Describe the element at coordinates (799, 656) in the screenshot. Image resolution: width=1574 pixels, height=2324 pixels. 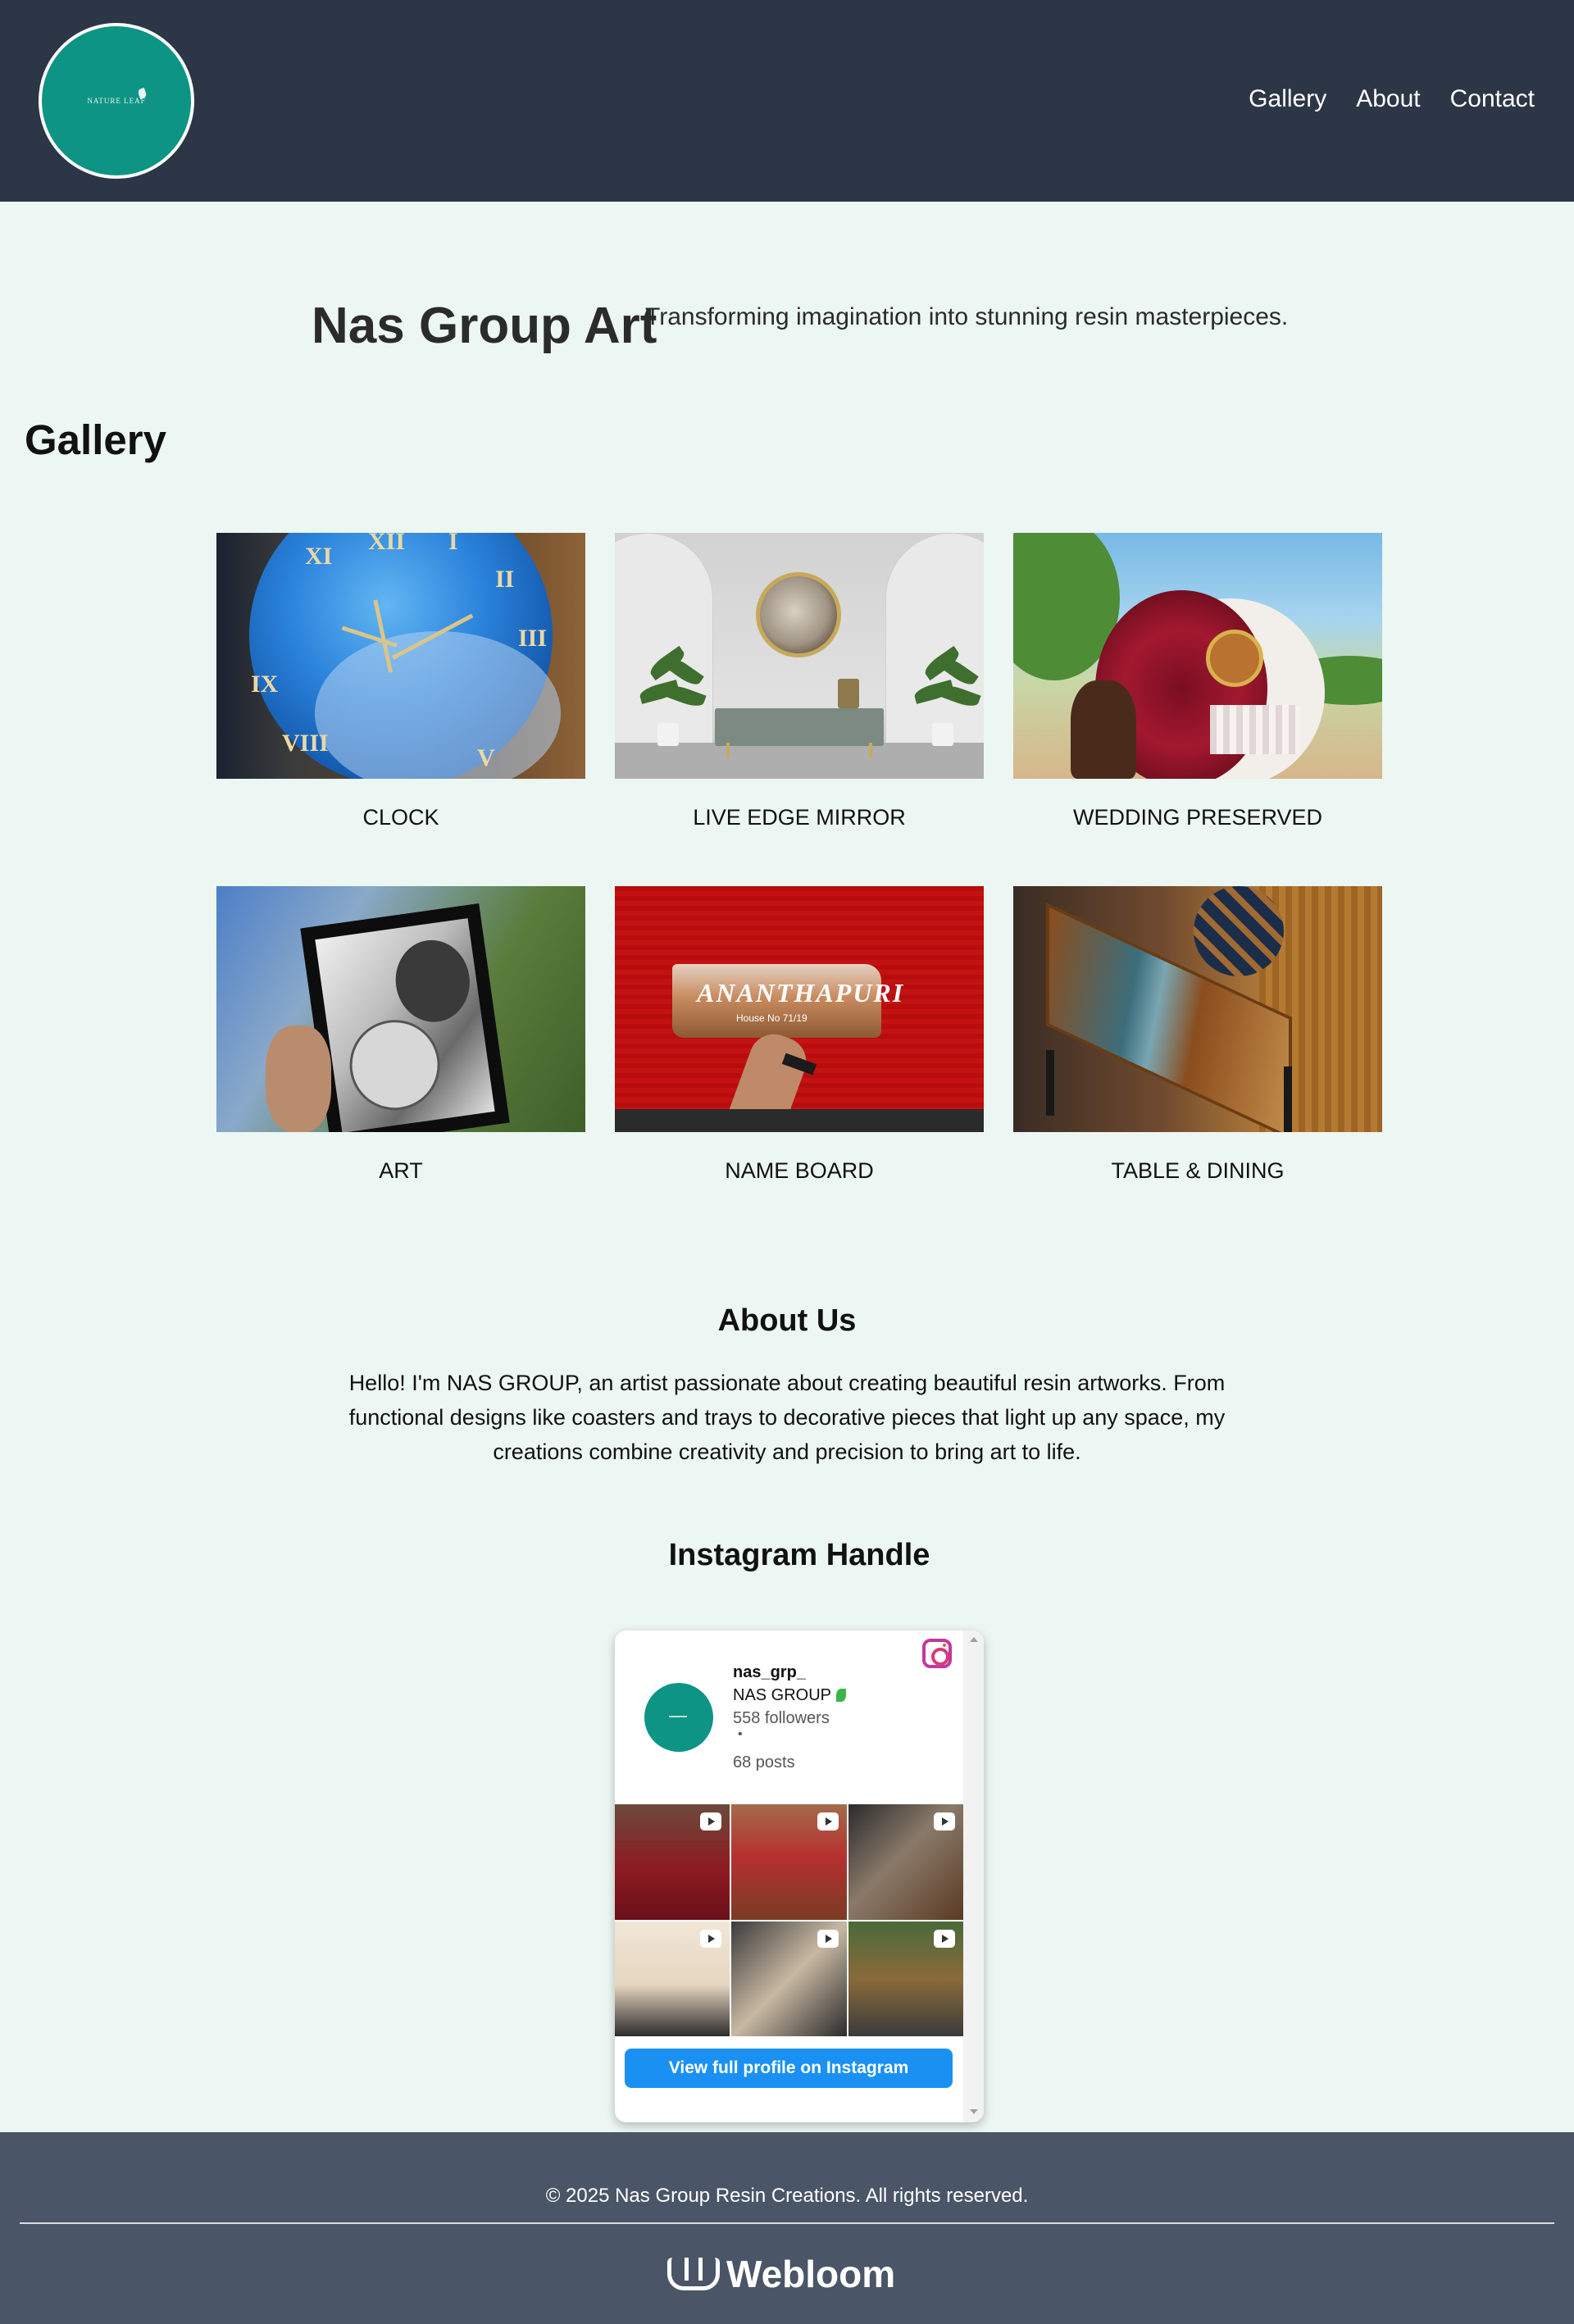
I see `mirror-image` at that location.